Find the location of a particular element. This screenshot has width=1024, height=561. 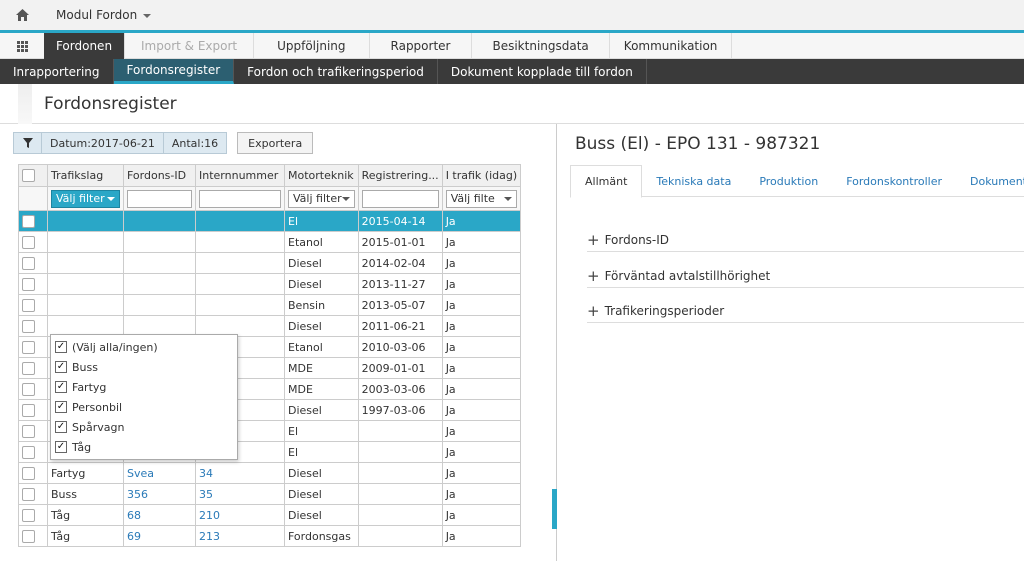

table-cell: 356 is located at coordinates (159, 494).